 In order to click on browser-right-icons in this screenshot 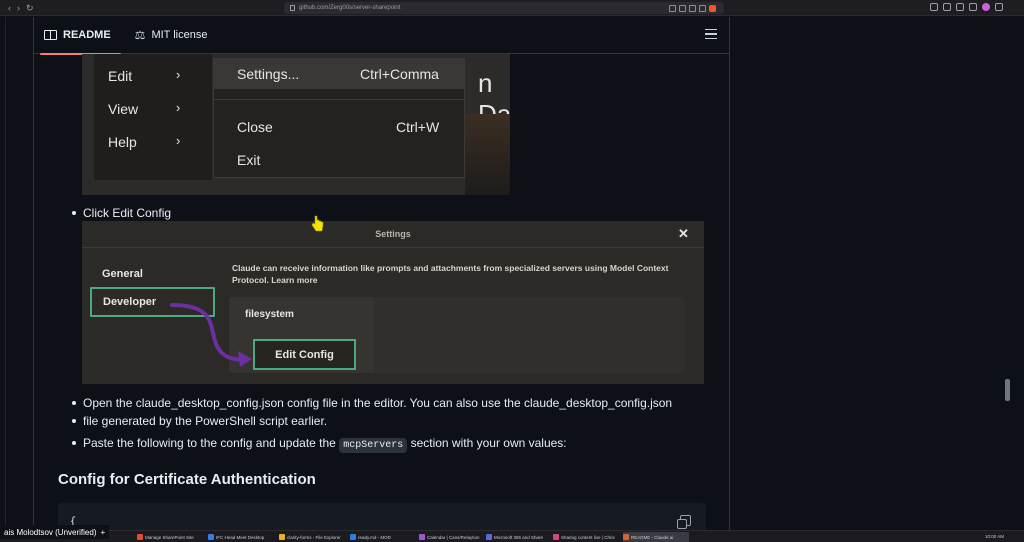, I will do `click(966, 7)`.